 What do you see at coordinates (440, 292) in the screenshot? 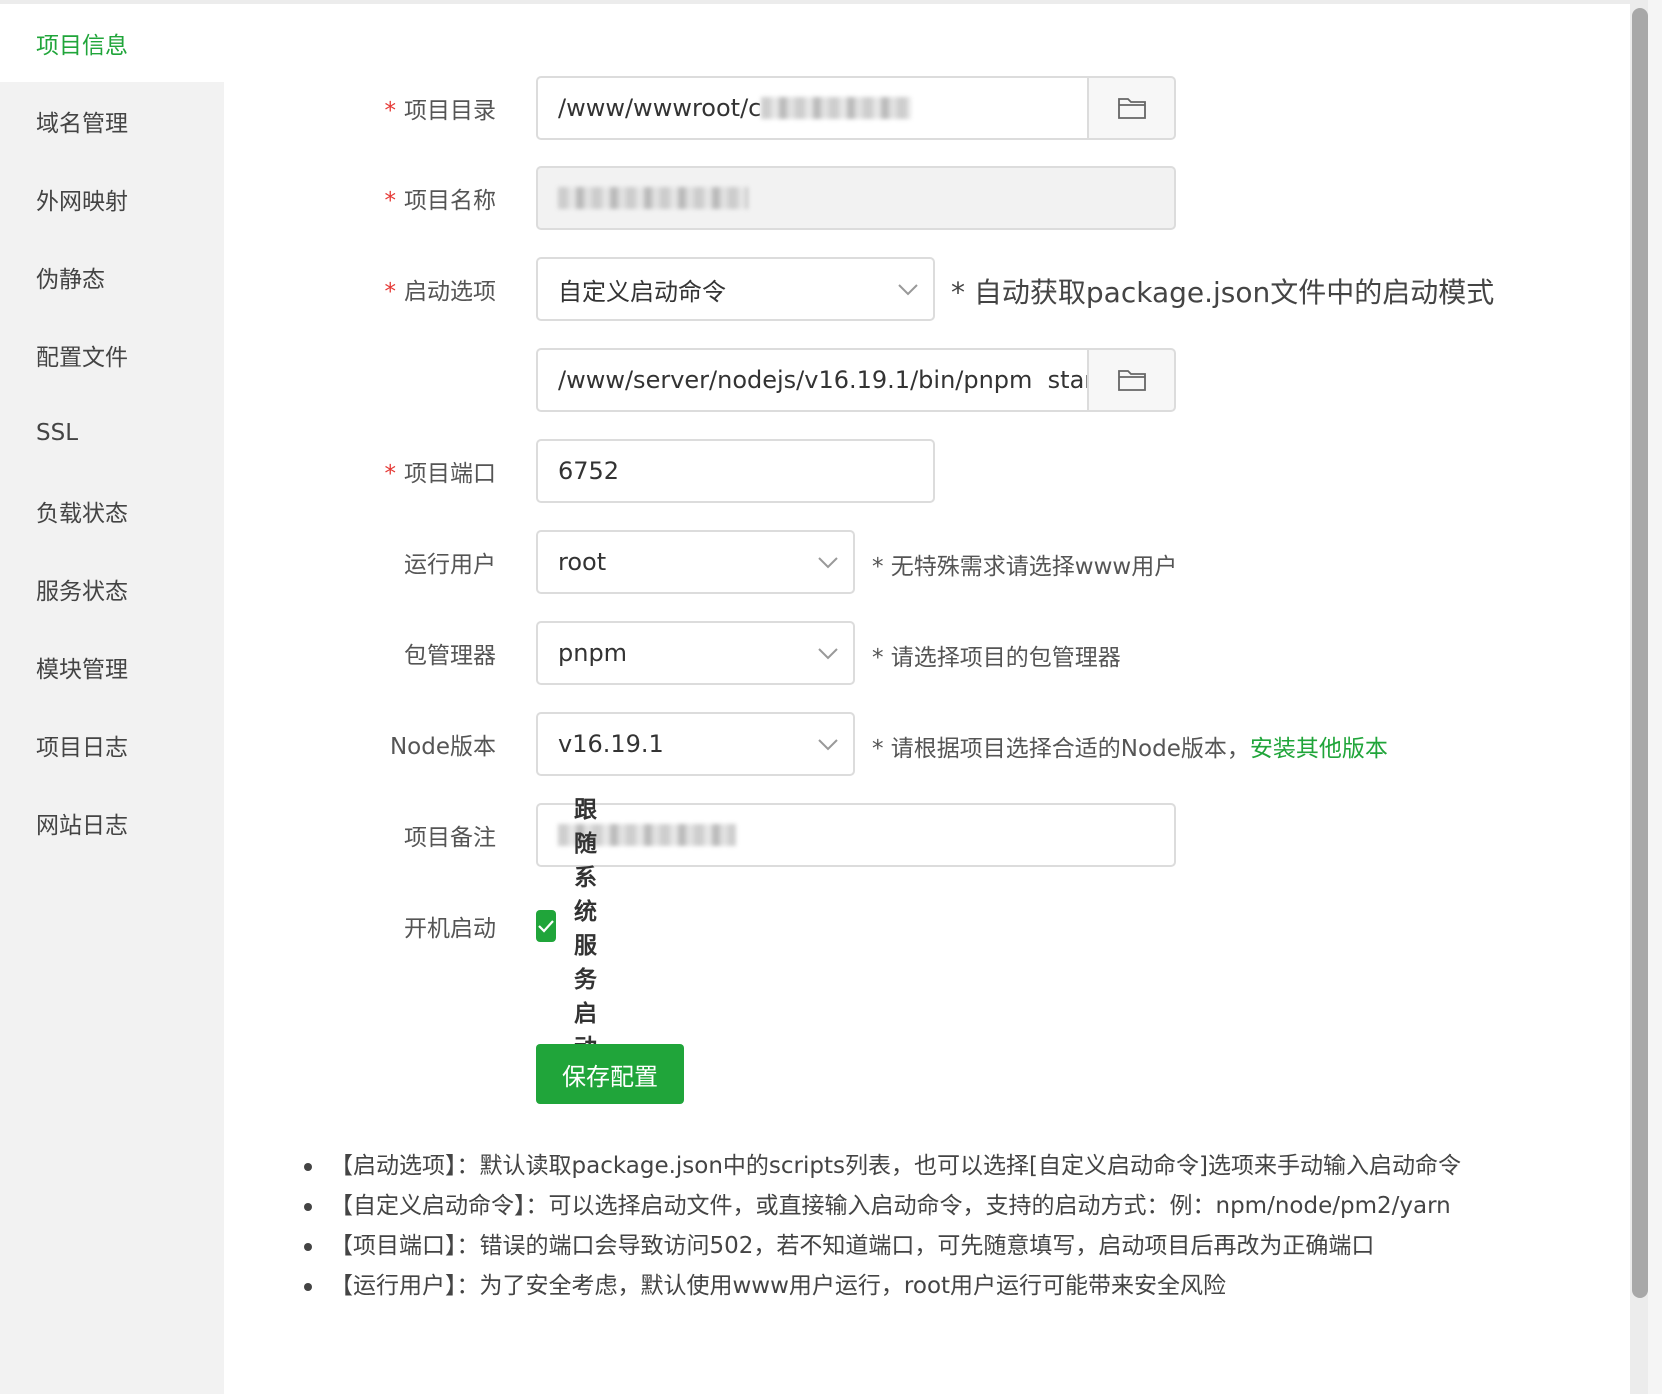
I see `start-option-label: * 启动选项` at bounding box center [440, 292].